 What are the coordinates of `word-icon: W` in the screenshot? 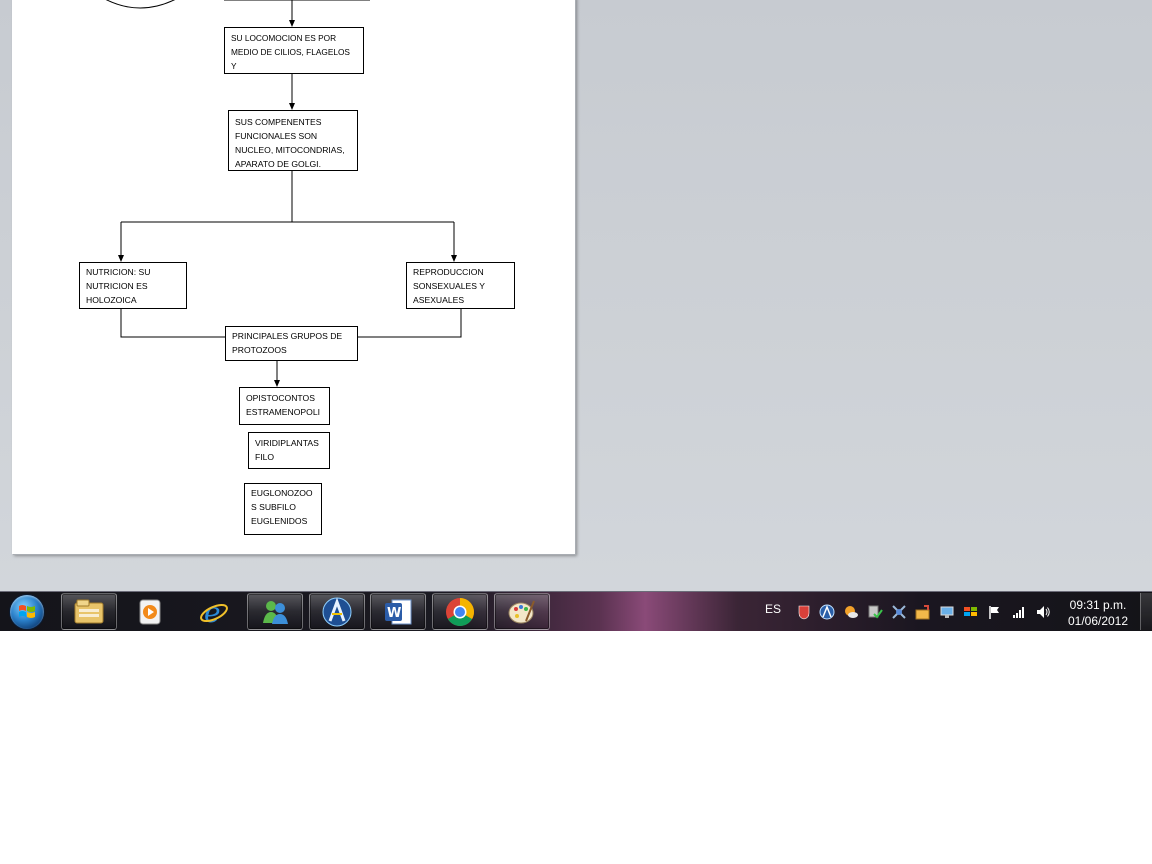 It's located at (398, 611).